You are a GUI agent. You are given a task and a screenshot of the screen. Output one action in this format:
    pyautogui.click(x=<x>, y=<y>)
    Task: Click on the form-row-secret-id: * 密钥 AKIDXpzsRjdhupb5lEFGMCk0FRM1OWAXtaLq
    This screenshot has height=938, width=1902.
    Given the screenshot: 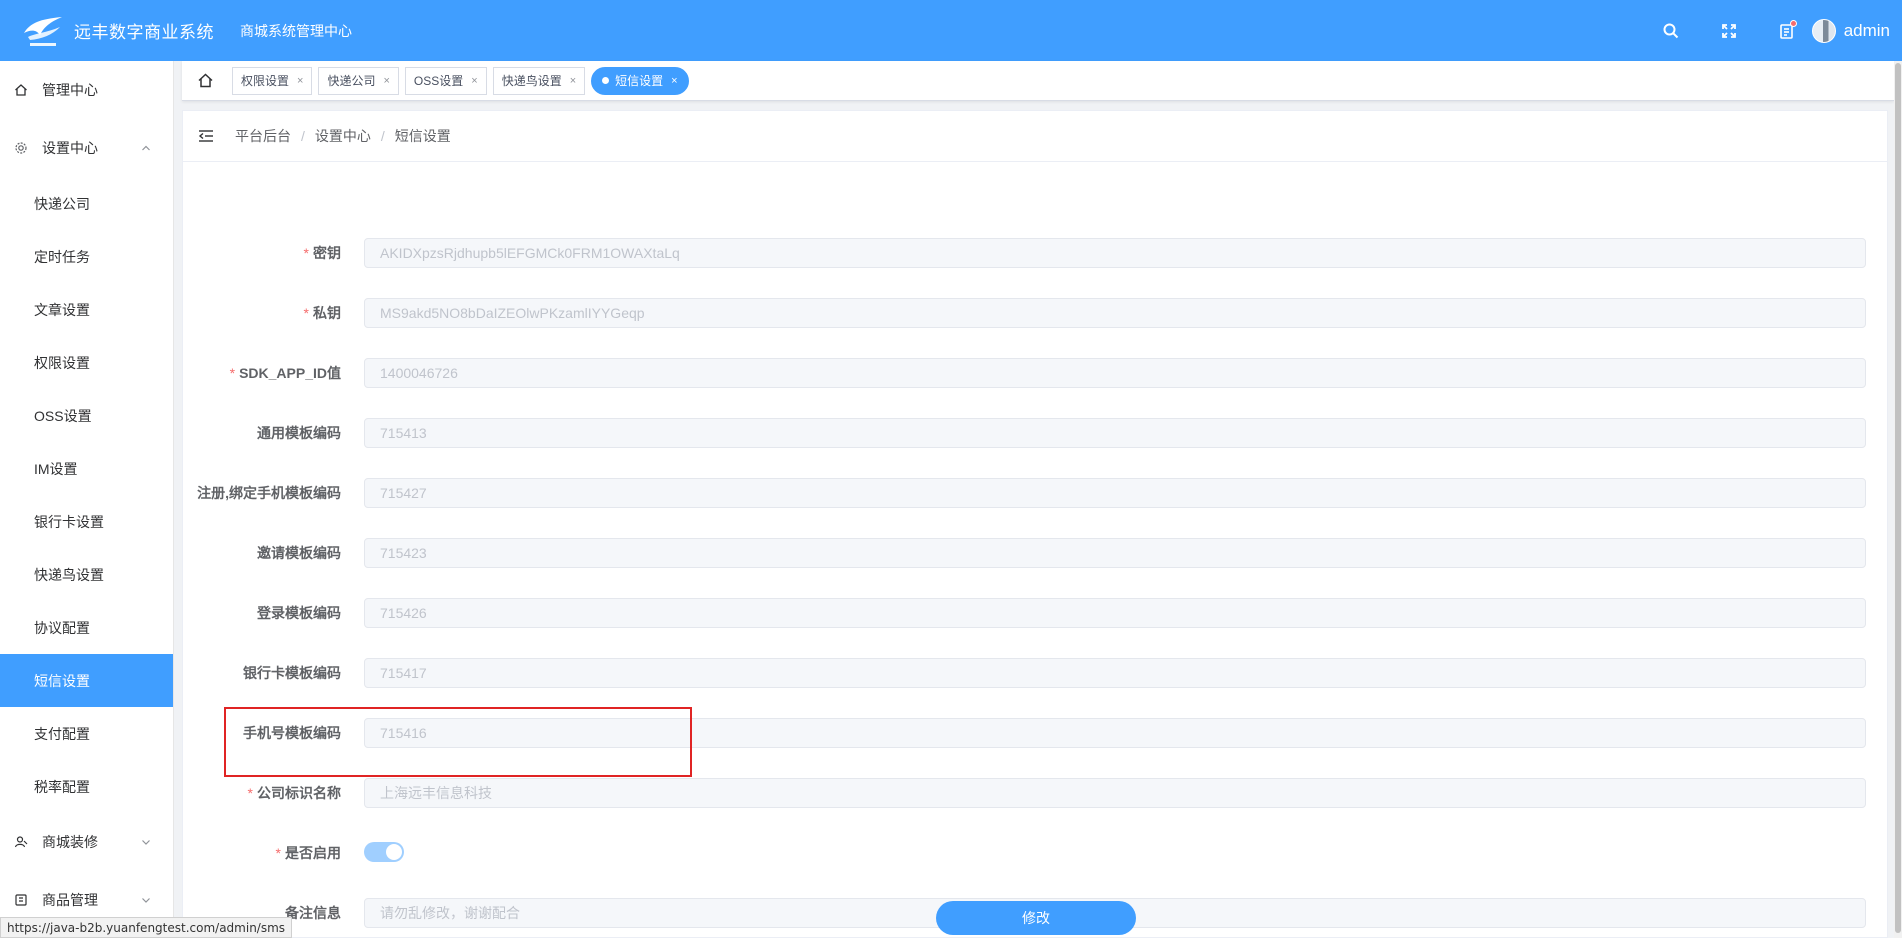 What is the action you would take?
    pyautogui.click(x=1035, y=253)
    